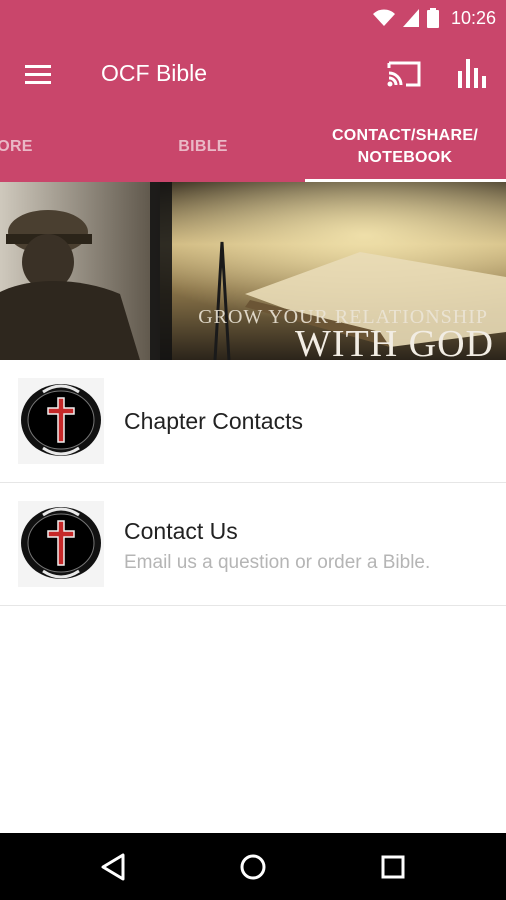  I want to click on tab-bar: ORE BIBLE CONTACT/SHARE/ NOTEBOOK, so click(253, 147).